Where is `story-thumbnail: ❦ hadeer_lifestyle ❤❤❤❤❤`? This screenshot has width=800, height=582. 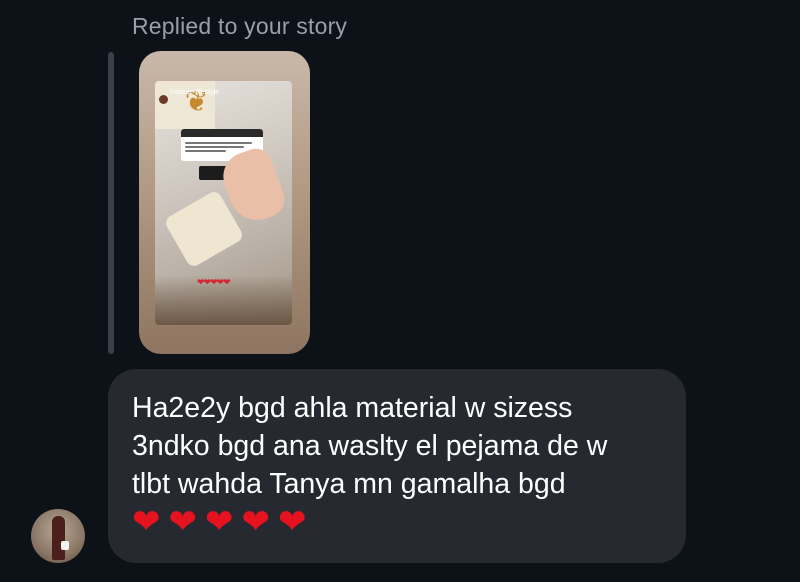
story-thumbnail: ❦ hadeer_lifestyle ❤❤❤❤❤ is located at coordinates (223, 203).